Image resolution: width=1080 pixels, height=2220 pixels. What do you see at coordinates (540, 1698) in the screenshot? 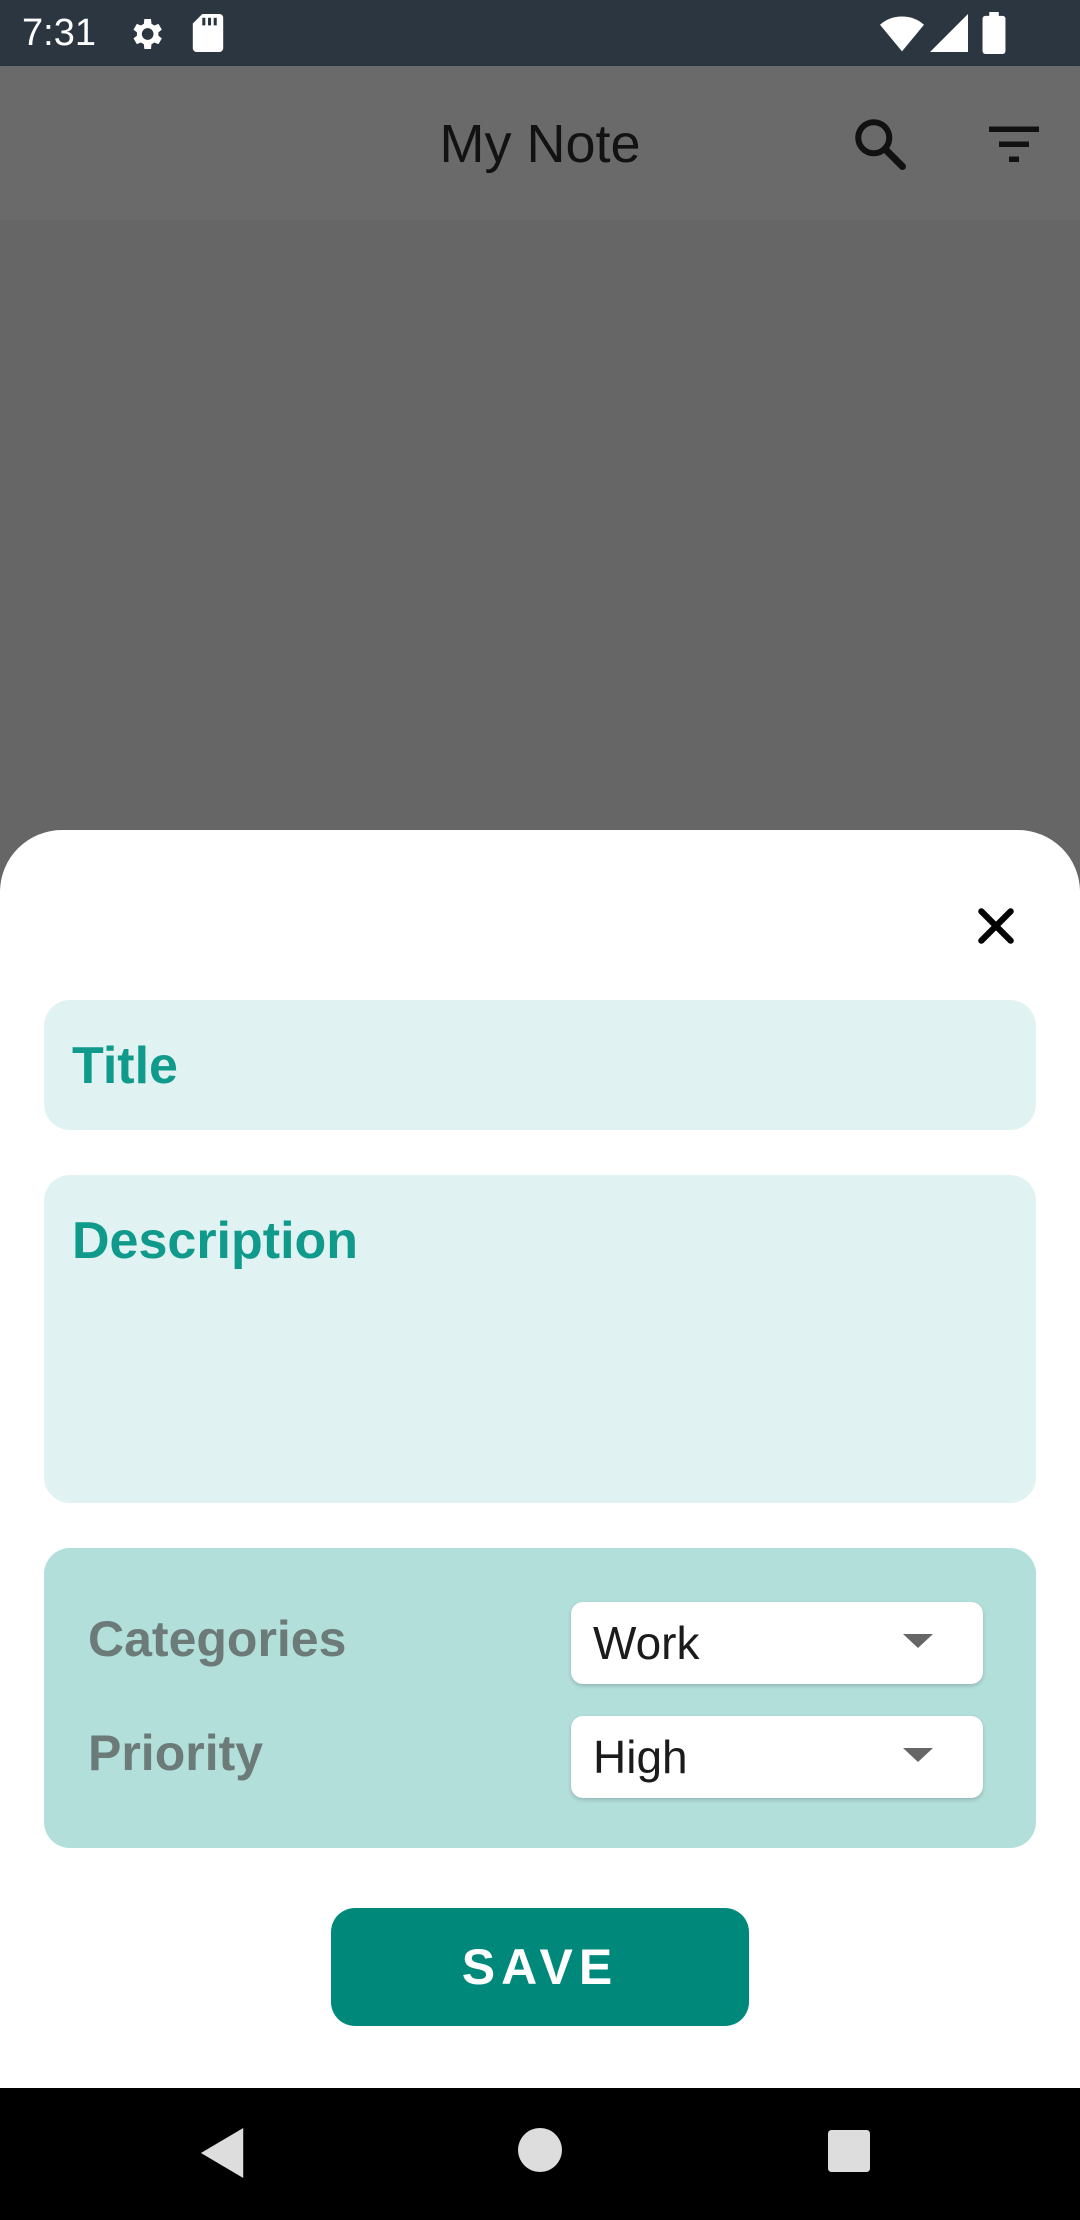
I see `options-panel: Categories Work Priority High` at bounding box center [540, 1698].